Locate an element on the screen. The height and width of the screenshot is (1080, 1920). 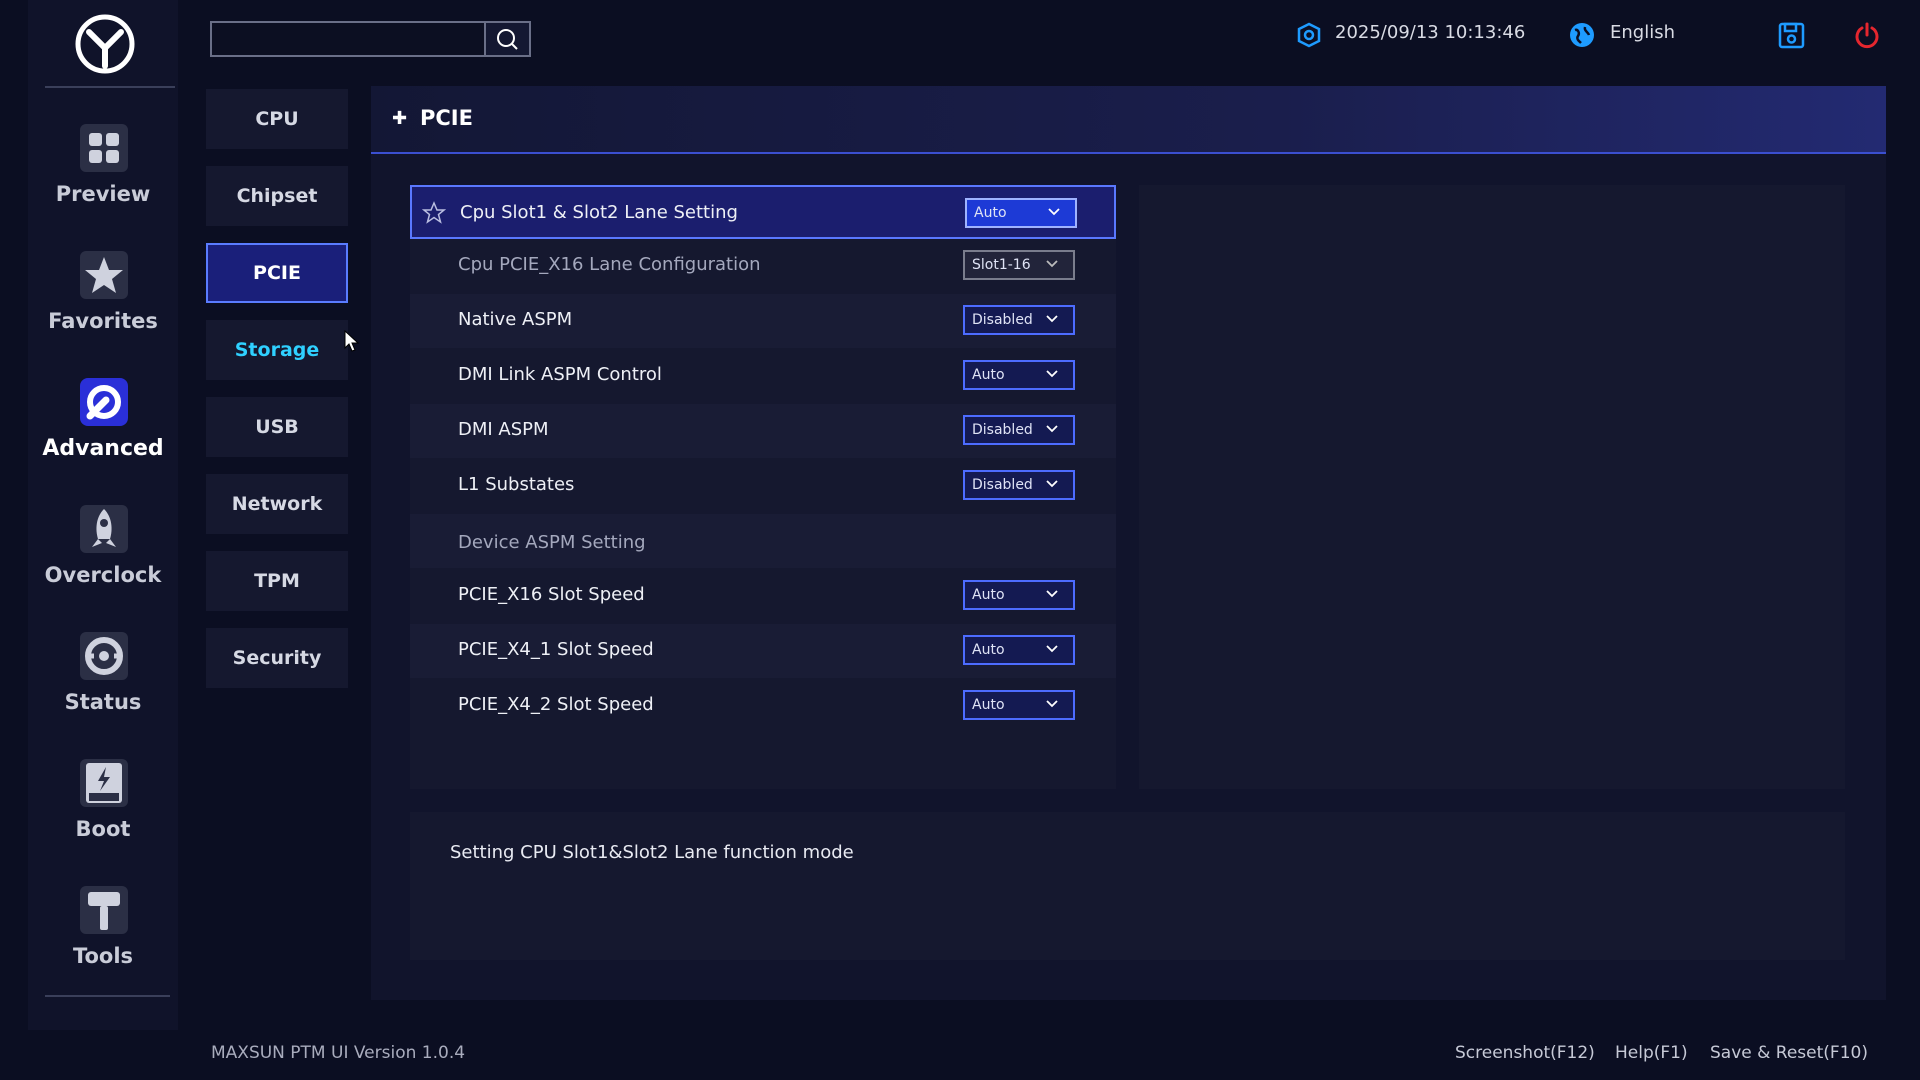
setting-dropdown: Slot1-16 is located at coordinates (1019, 265).